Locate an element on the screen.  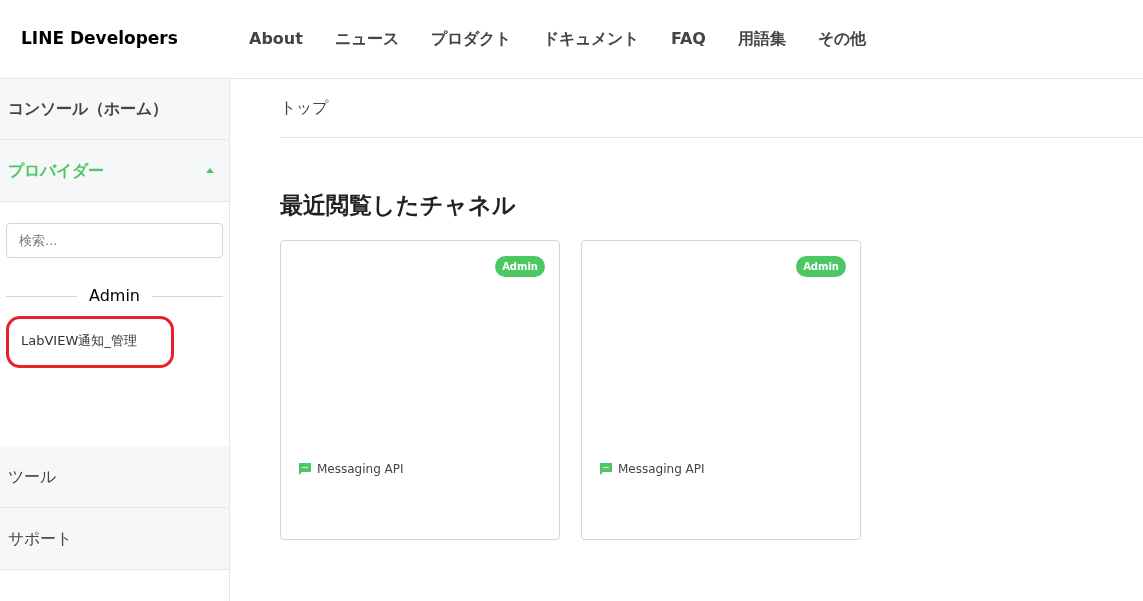
site-logo: LINE Developers is located at coordinates (135, 39).